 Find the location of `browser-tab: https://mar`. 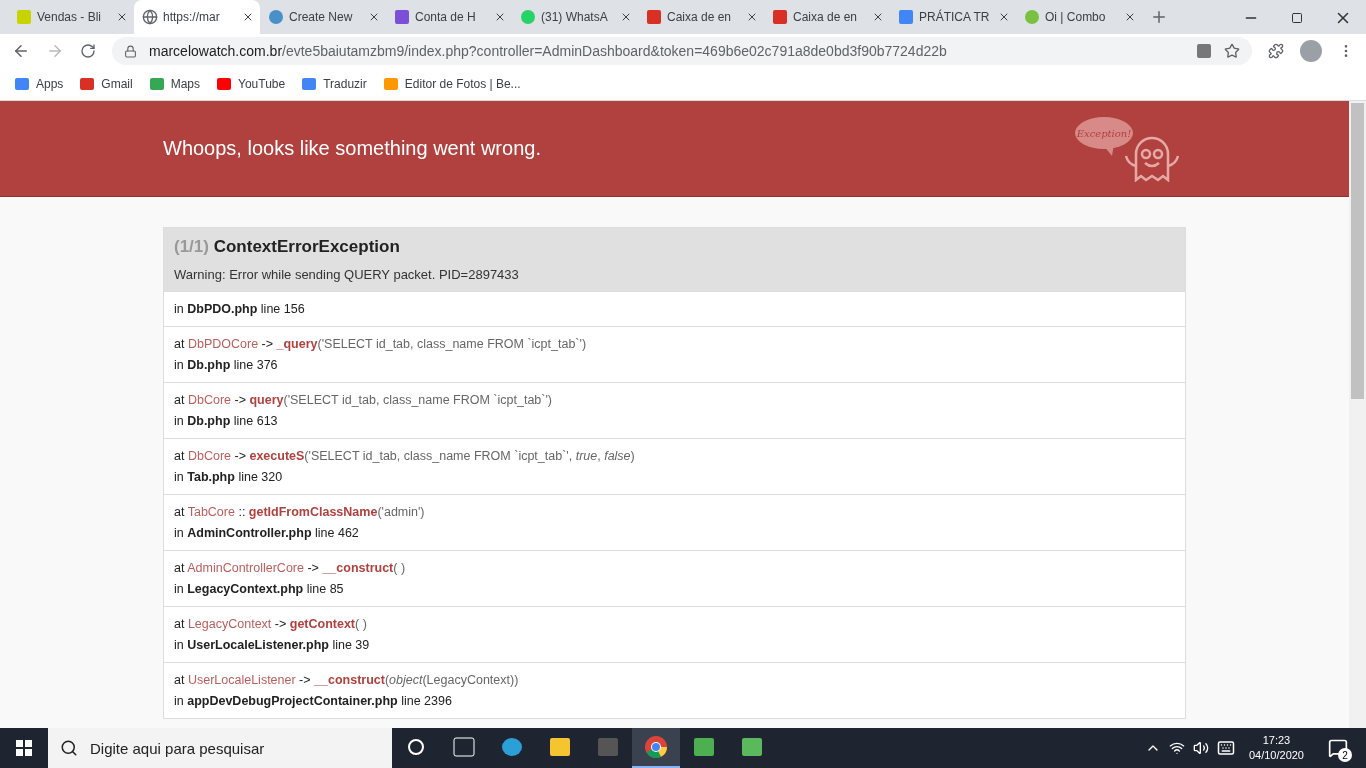

browser-tab: https://mar is located at coordinates (197, 17).